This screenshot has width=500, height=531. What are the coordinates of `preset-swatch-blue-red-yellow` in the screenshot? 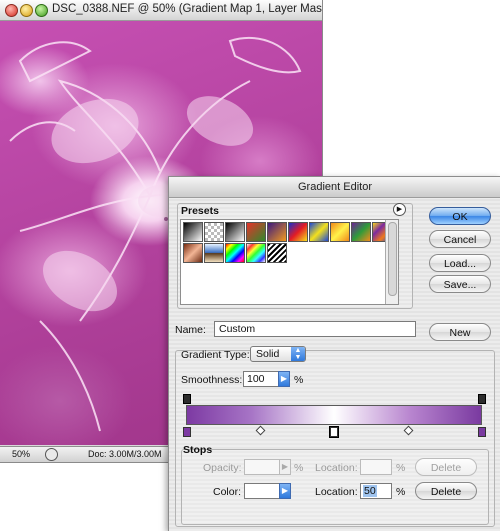 It's located at (298, 232).